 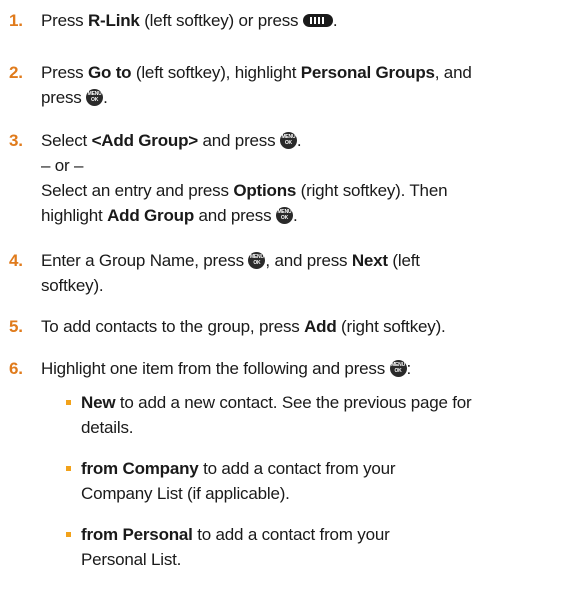 I want to click on menu-label: <Add Group>, so click(x=145, y=140).